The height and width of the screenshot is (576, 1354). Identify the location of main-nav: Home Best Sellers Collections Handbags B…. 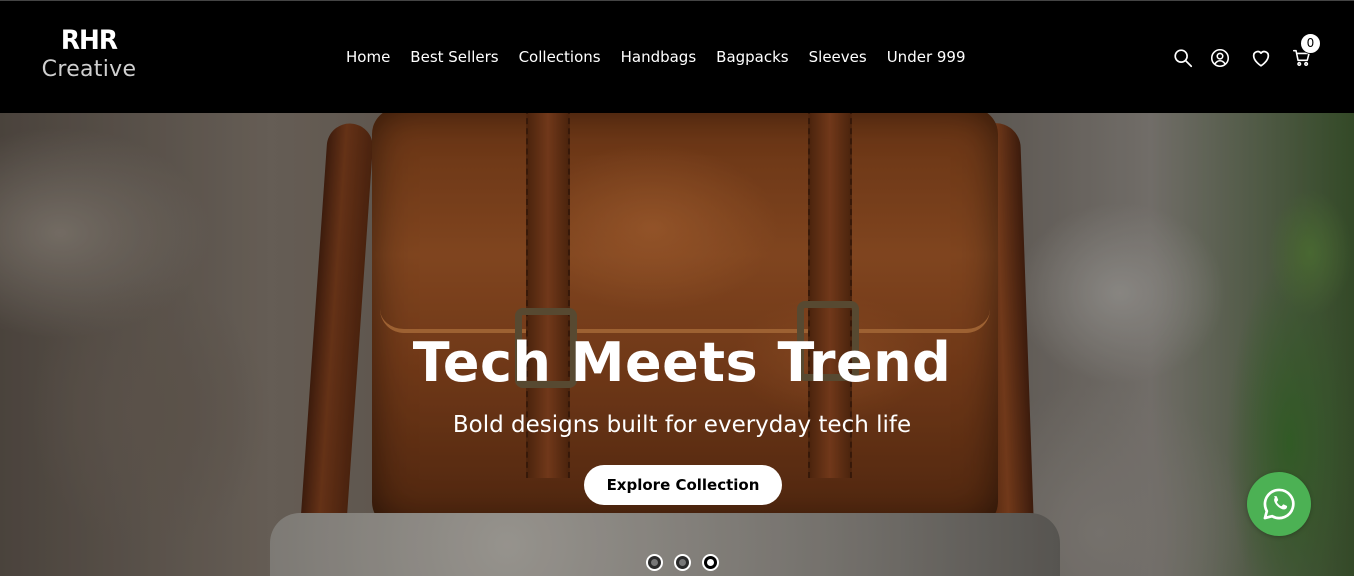
(656, 57).